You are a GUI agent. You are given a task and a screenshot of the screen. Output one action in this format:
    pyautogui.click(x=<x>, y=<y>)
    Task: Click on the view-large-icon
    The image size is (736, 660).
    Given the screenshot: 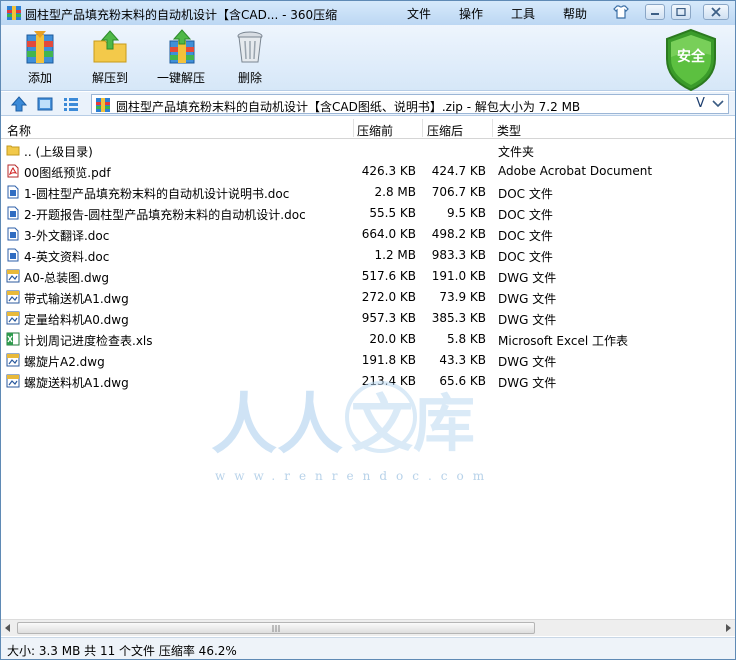 What is the action you would take?
    pyautogui.click(x=45, y=104)
    